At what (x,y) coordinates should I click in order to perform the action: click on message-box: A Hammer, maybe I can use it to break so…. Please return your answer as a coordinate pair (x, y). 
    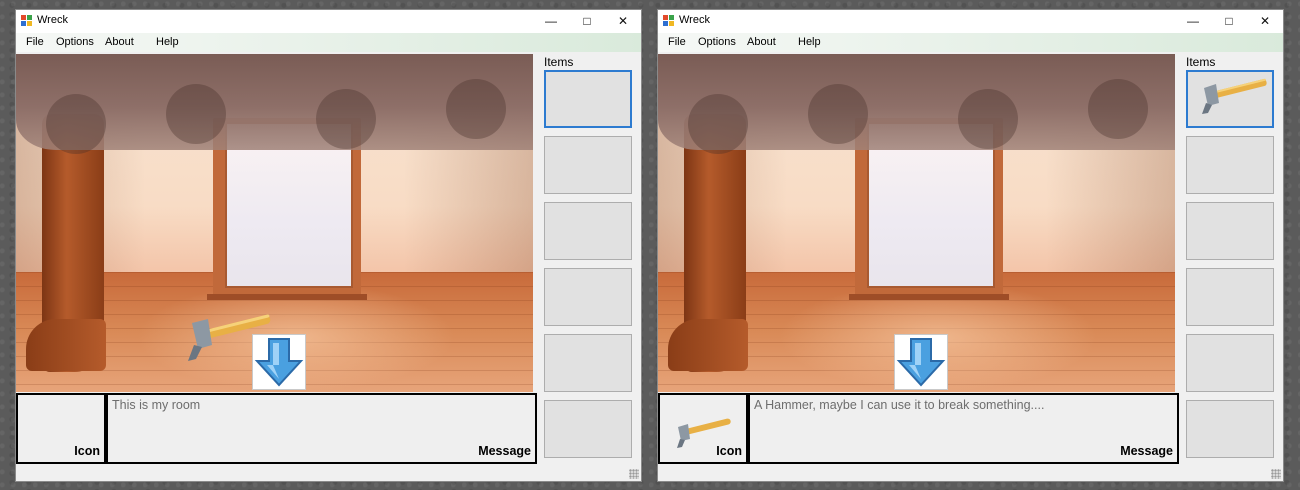
    Looking at the image, I should click on (963, 428).